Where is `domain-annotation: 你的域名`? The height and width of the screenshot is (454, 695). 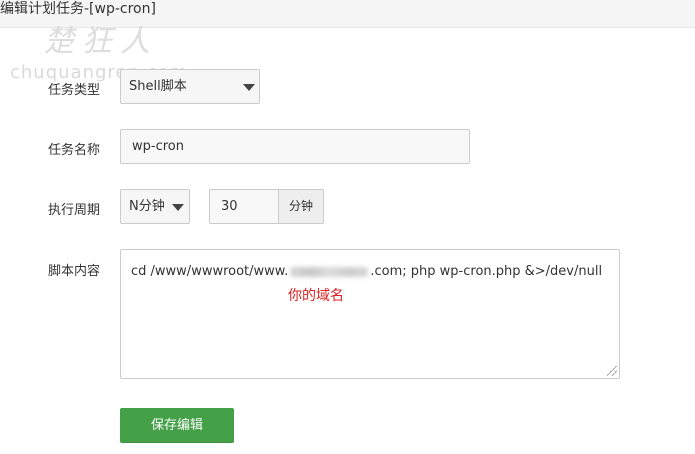
domain-annotation: 你的域名 is located at coordinates (316, 296).